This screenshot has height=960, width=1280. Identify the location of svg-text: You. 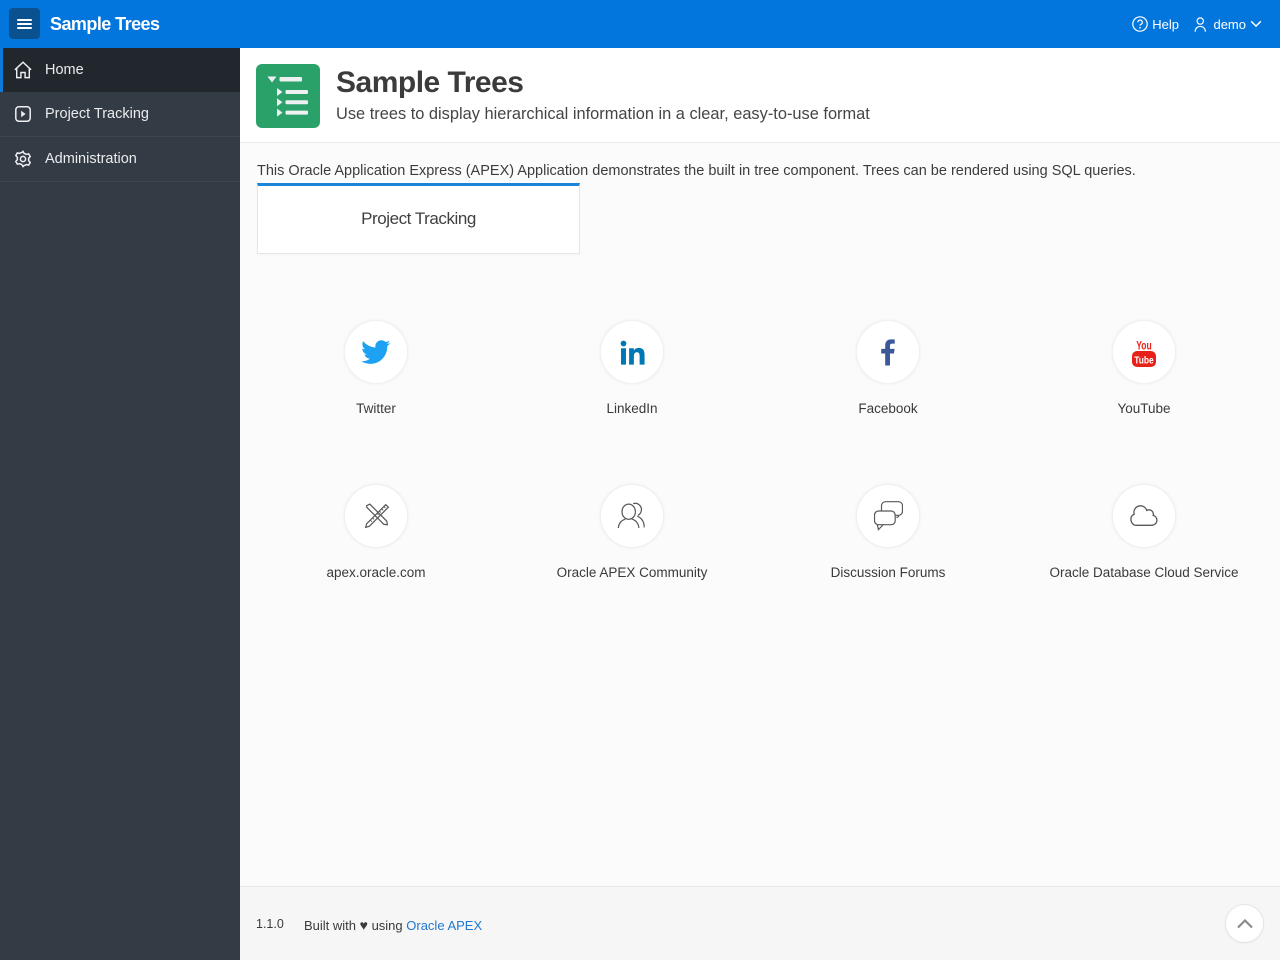
(1144, 347).